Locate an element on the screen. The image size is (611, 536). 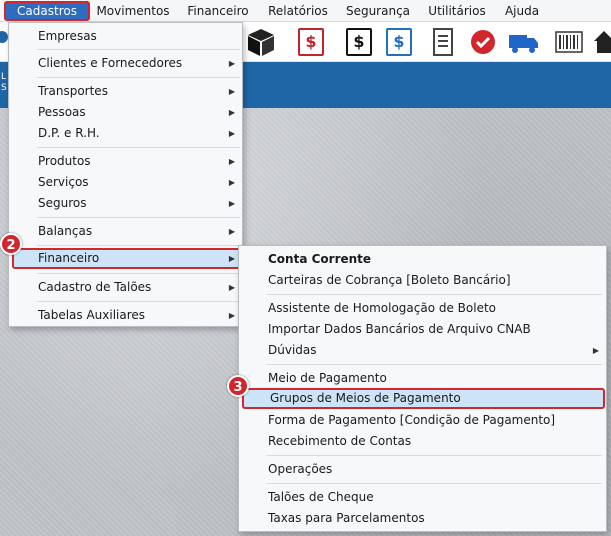
menu-item-label: Clientes e Fornecedores is located at coordinates (110, 63).